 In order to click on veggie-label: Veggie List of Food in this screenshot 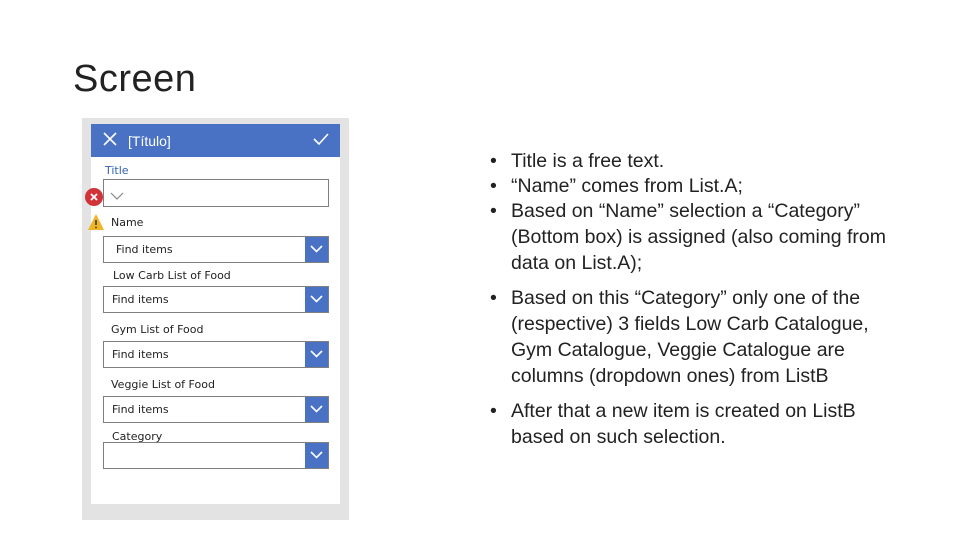, I will do `click(163, 384)`.